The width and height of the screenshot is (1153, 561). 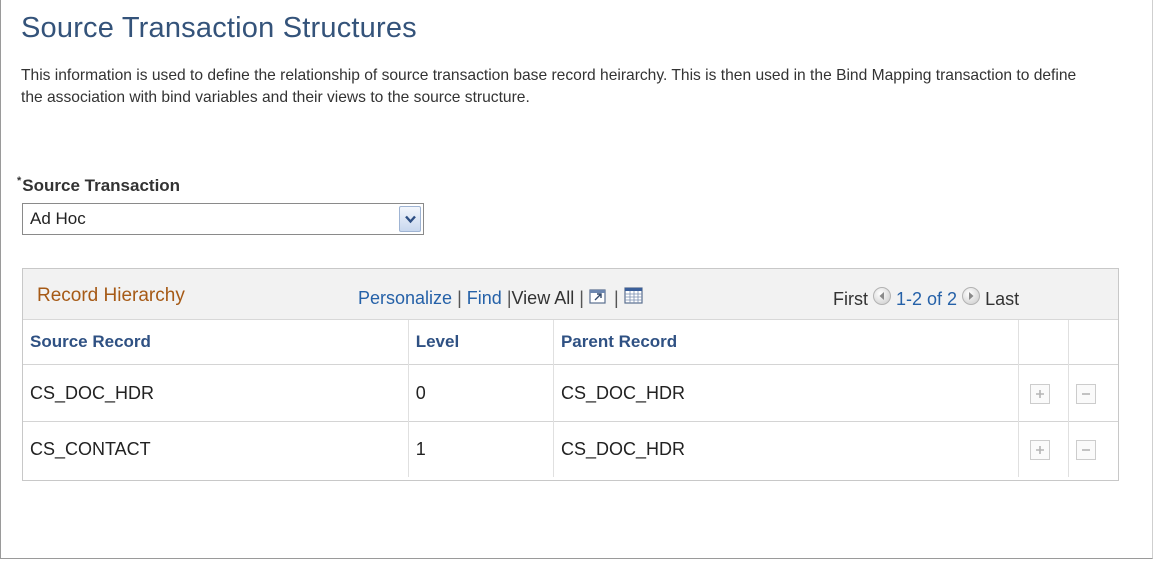 I want to click on column-header-level: Level, so click(x=481, y=342).